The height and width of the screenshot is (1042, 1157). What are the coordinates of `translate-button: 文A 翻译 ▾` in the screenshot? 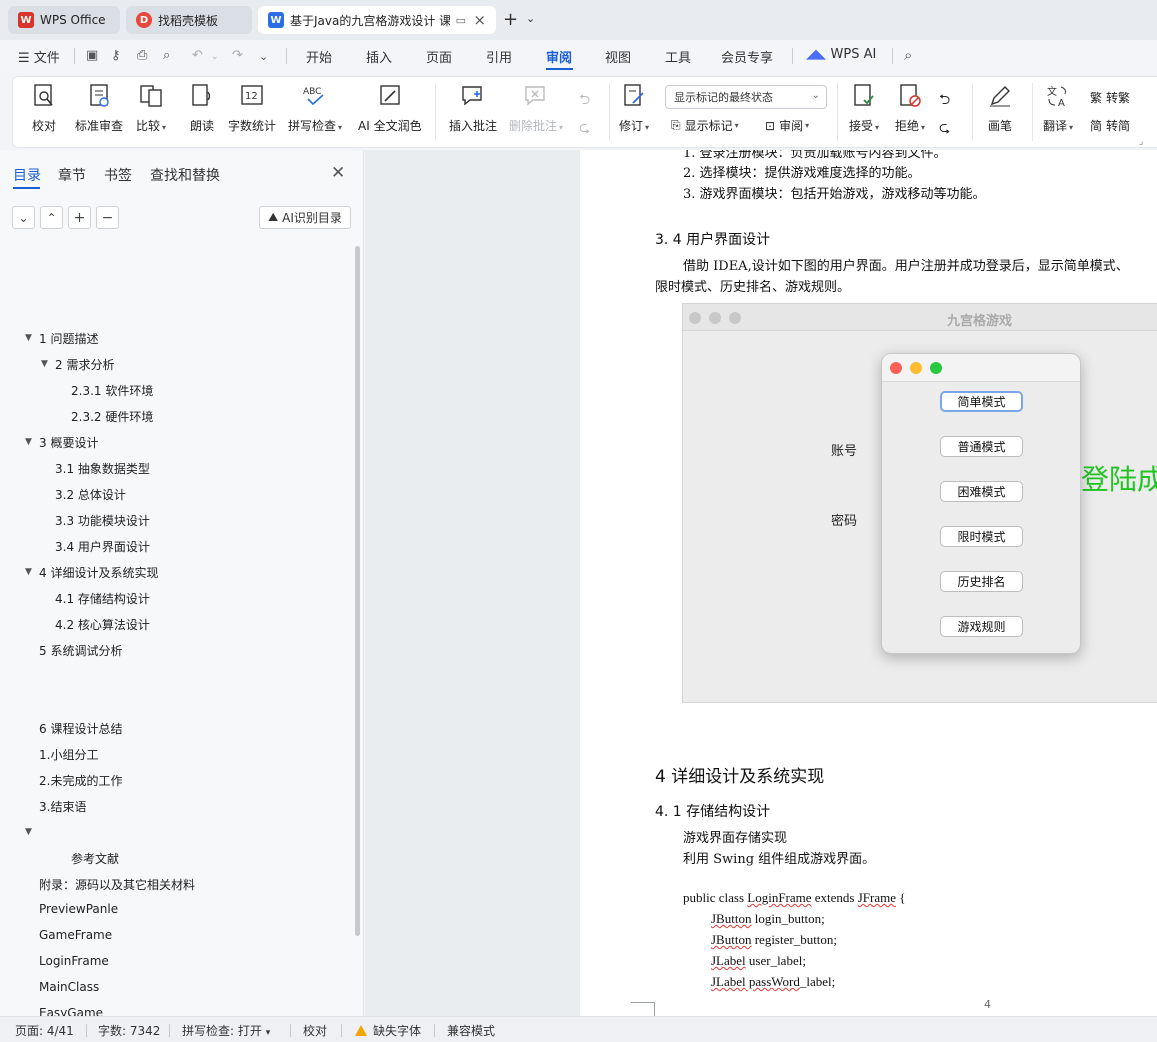 It's located at (1058, 105).